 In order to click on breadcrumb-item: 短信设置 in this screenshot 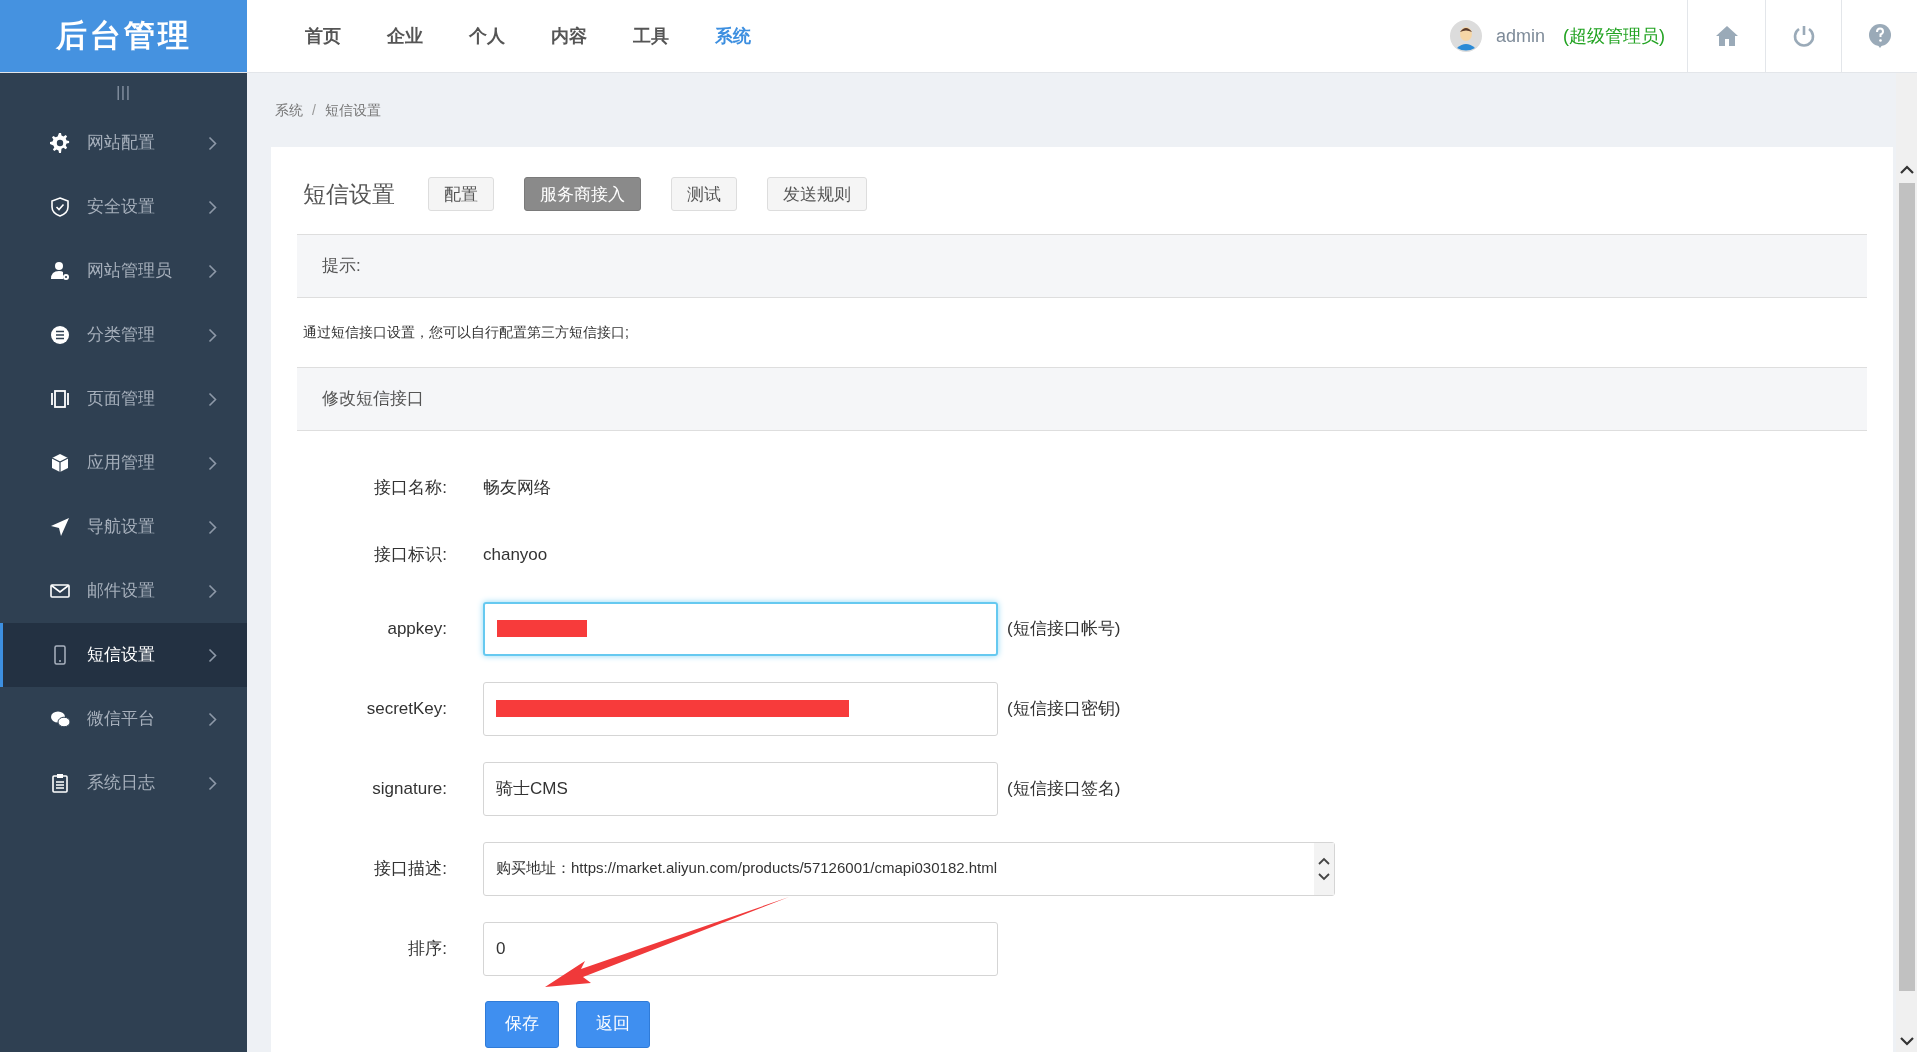, I will do `click(352, 110)`.